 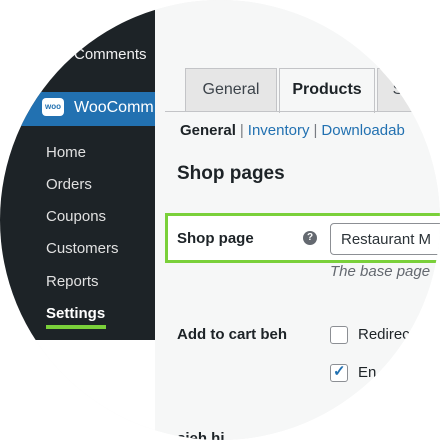 I want to click on section-subnav: General | Inventory | Downloadab, so click(x=292, y=130).